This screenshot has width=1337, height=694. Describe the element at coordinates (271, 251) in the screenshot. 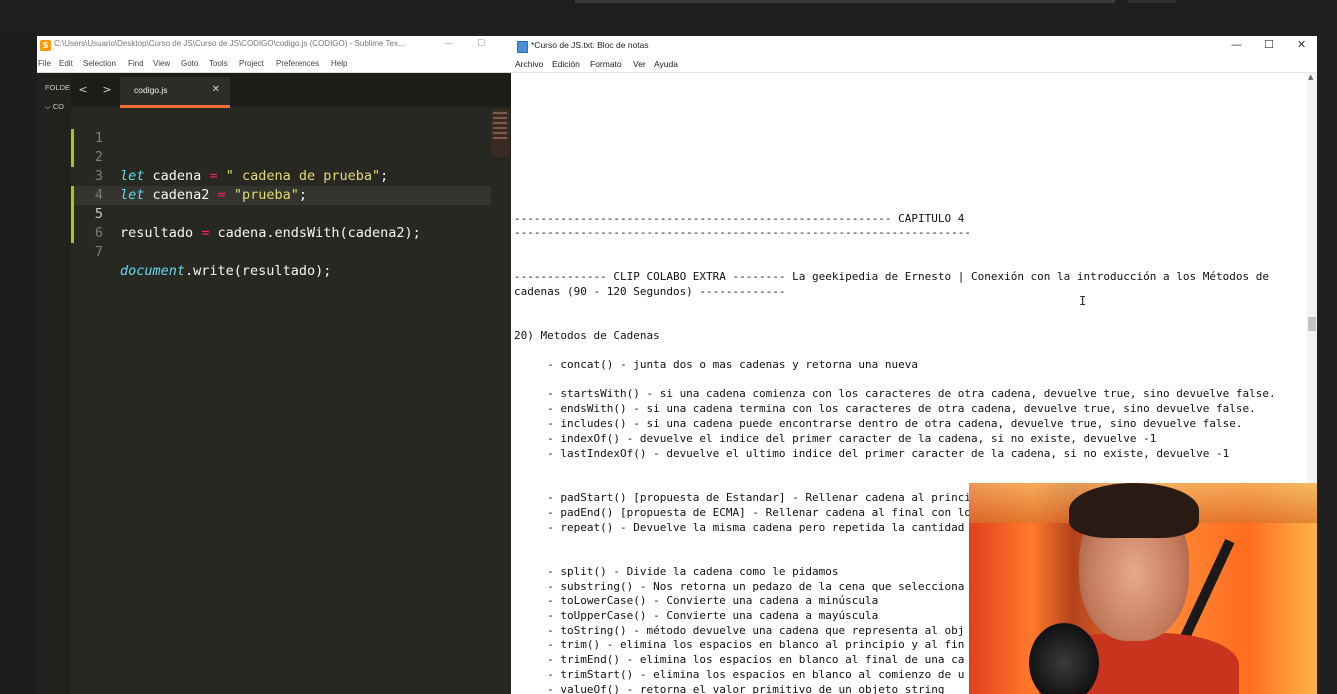

I see `code-line: 7 document.write(resultado);` at that location.